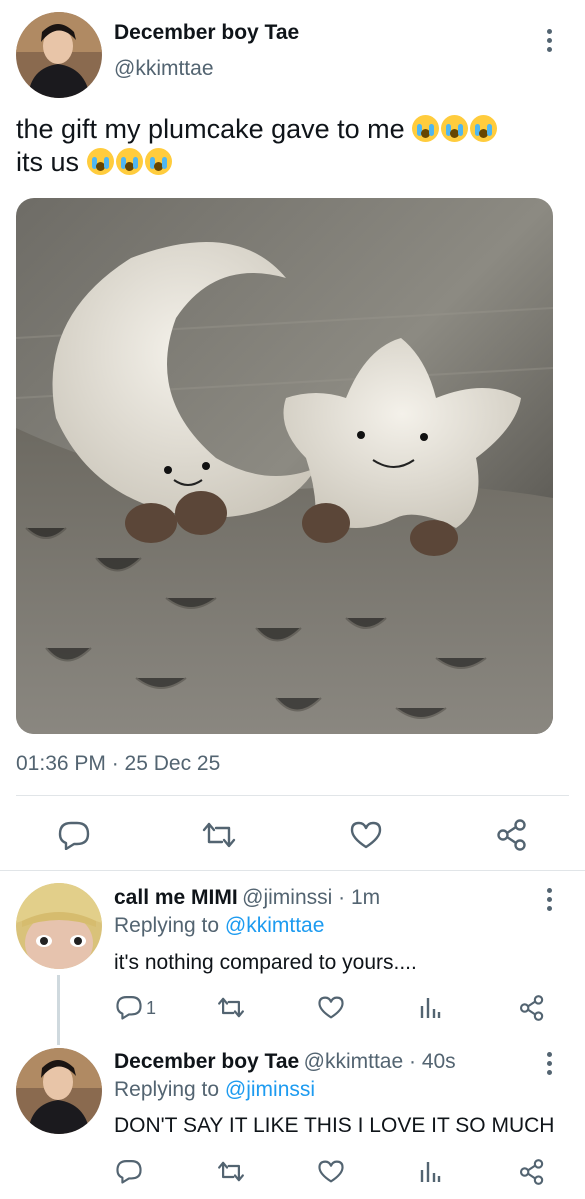 The image size is (585, 1199). What do you see at coordinates (118, 764) in the screenshot?
I see `tweet-timestamp: 01:36 PM · 25 Dec 25` at bounding box center [118, 764].